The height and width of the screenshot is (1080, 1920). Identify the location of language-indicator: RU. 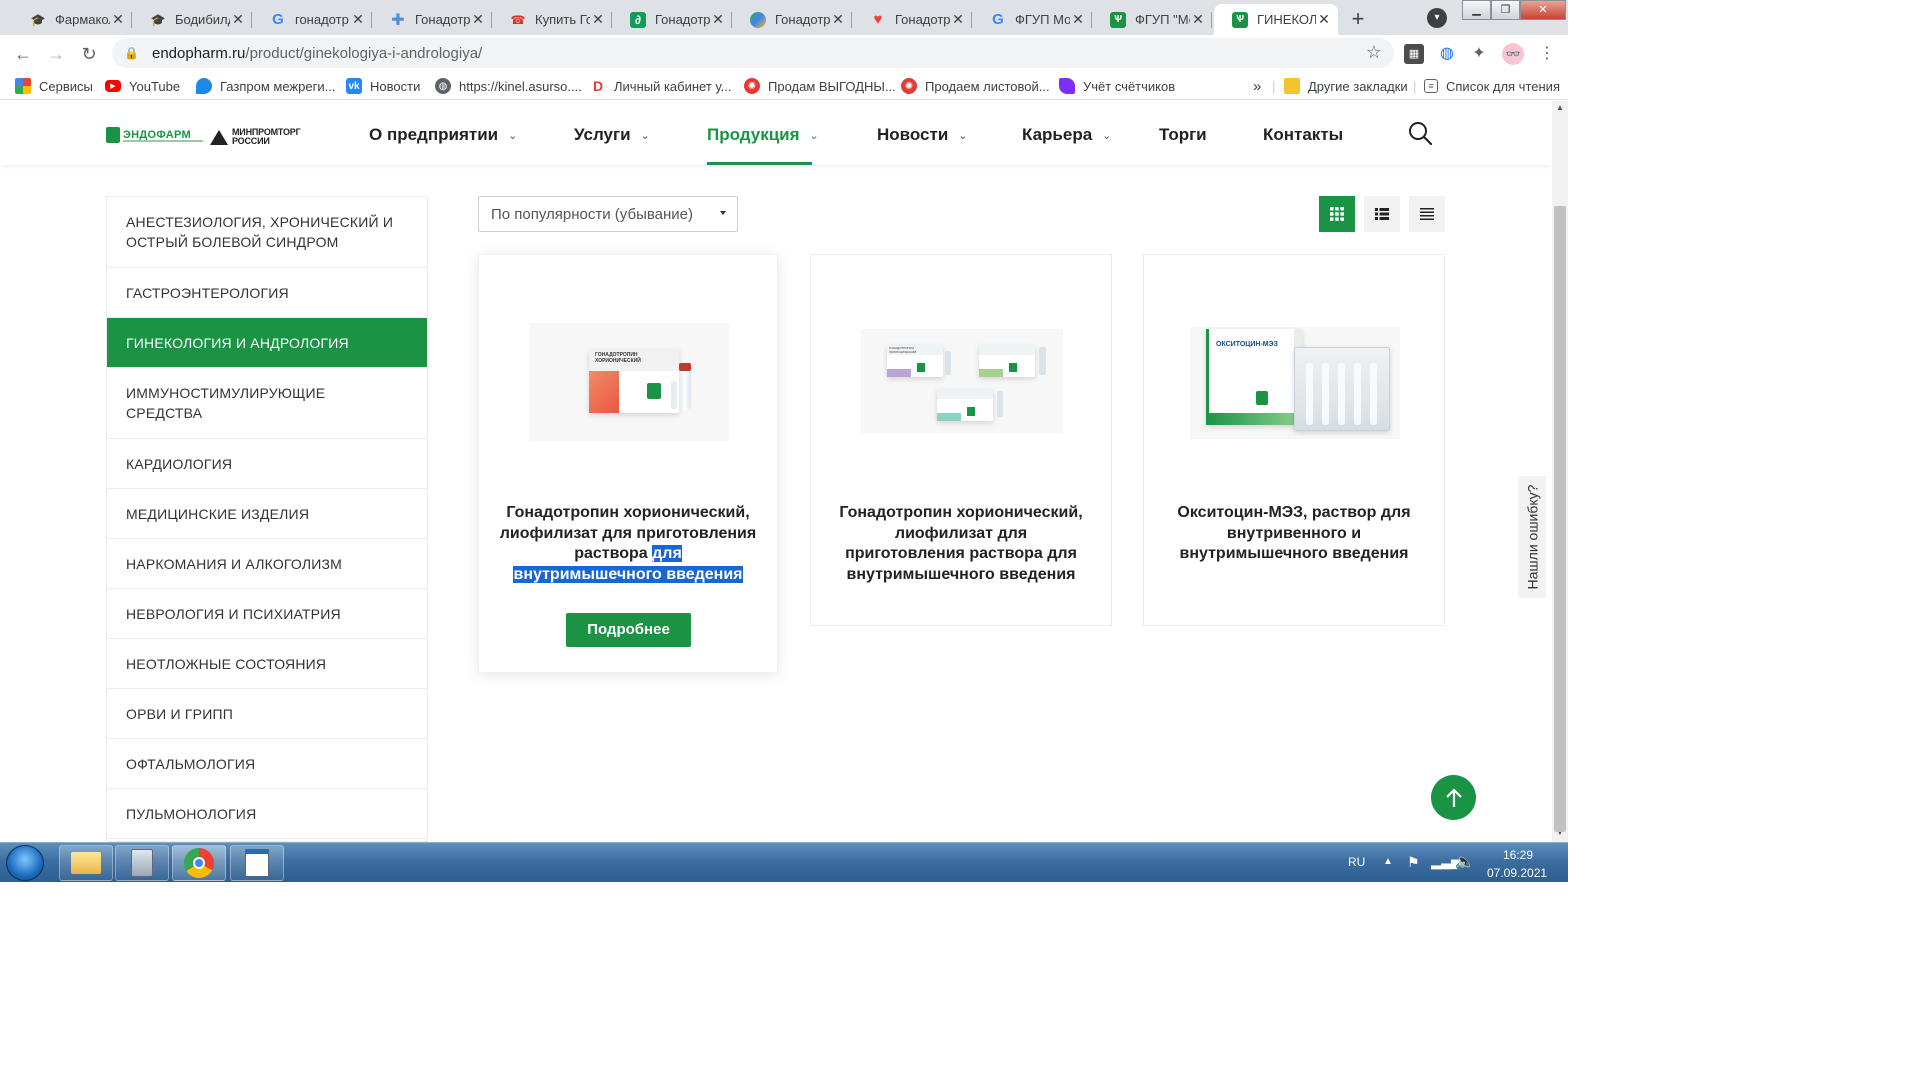
(1356, 862).